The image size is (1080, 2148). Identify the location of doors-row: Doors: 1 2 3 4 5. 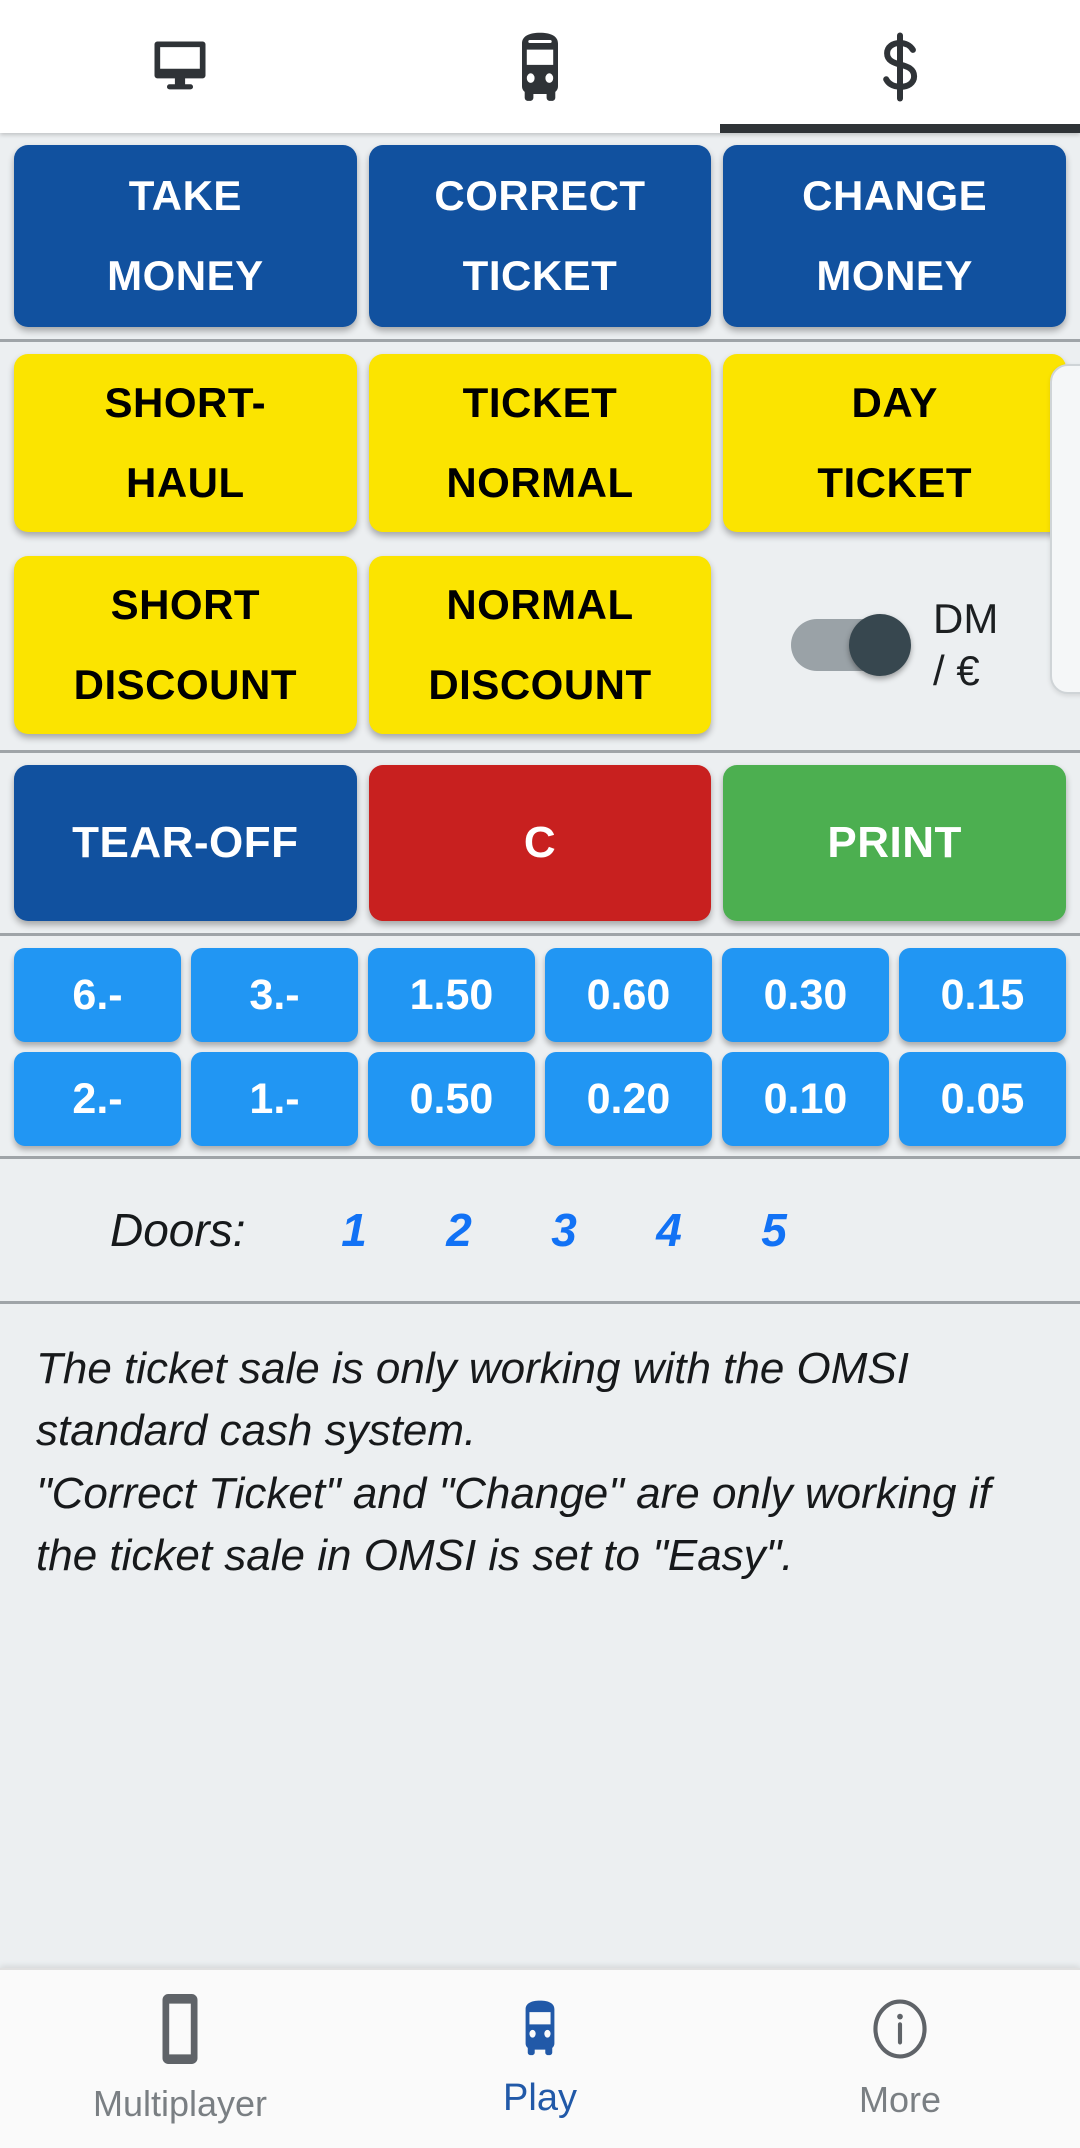
(540, 1230).